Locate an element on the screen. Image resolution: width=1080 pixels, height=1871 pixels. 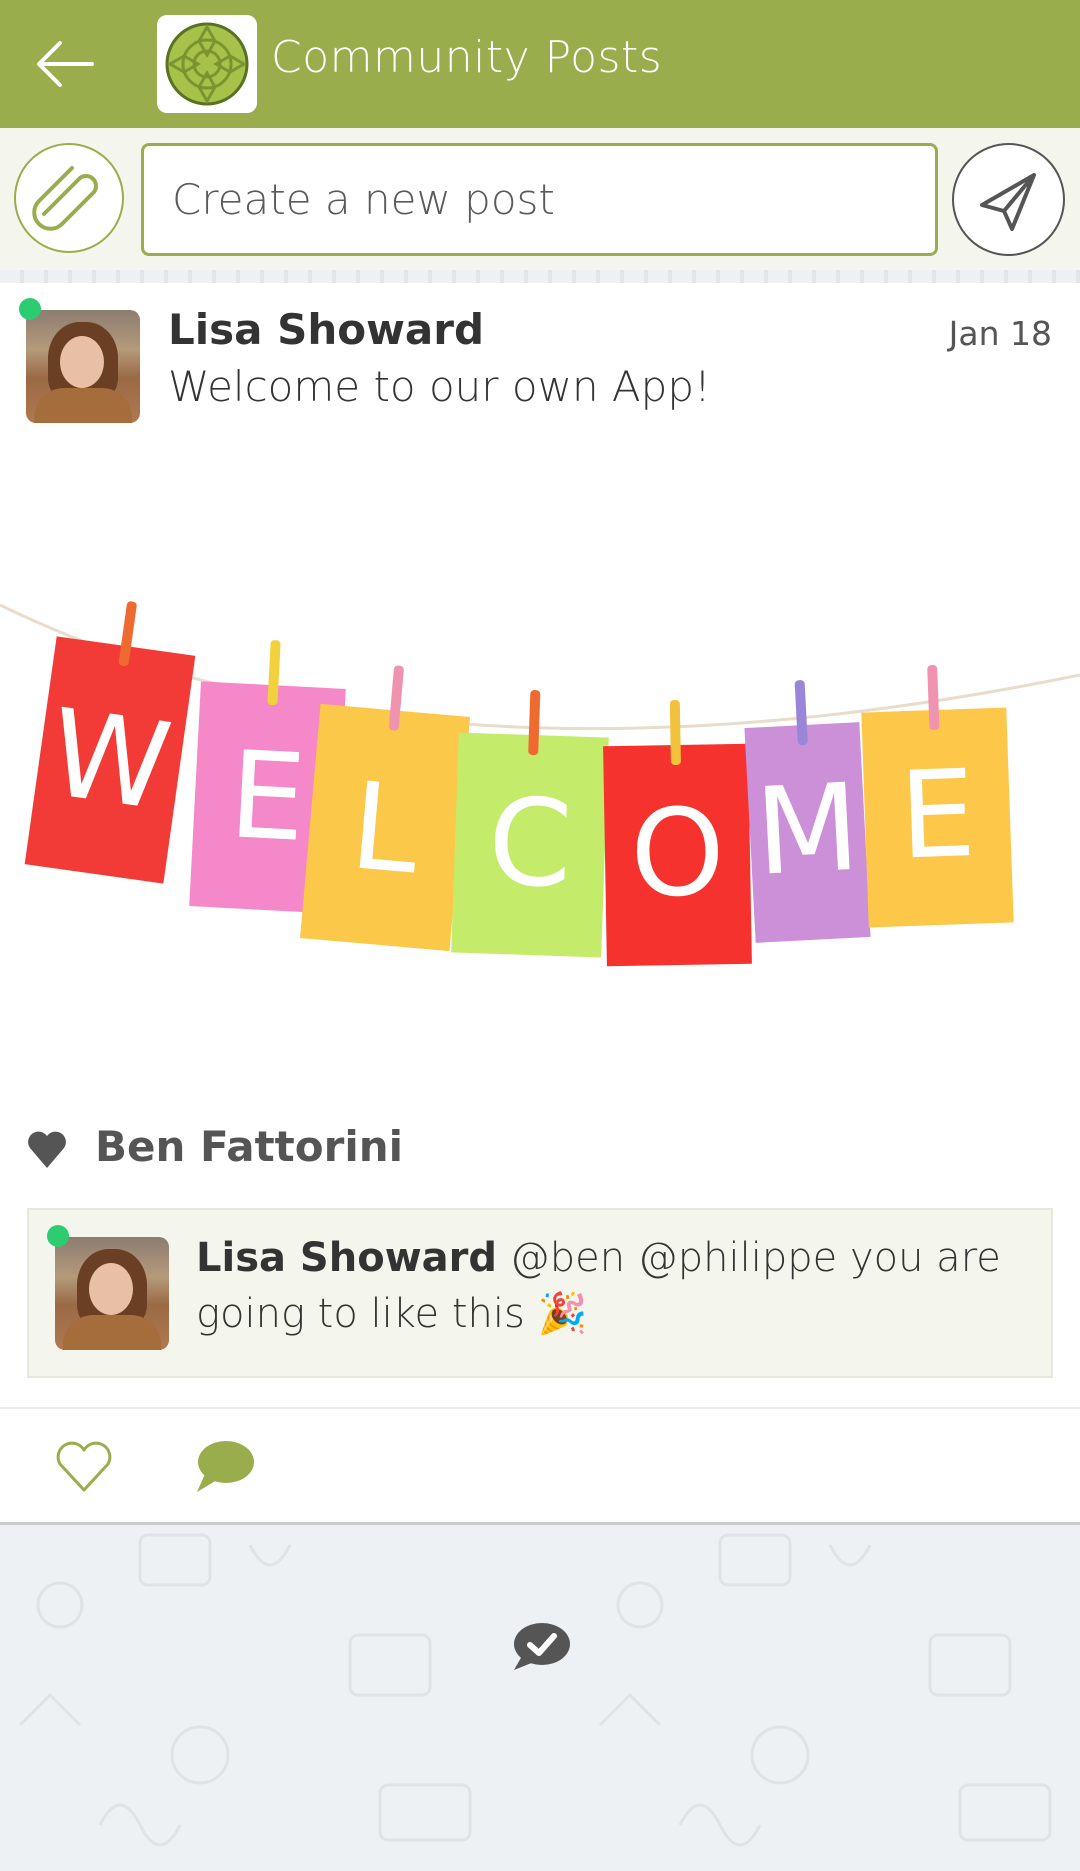
comment-avatar is located at coordinates (112, 1293).